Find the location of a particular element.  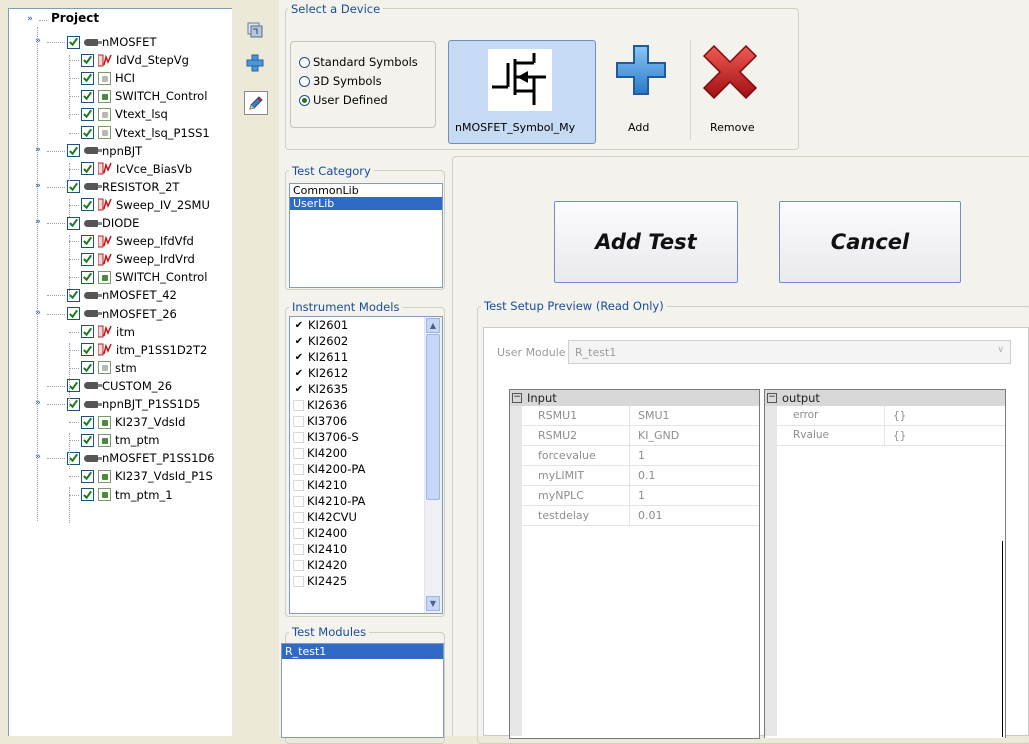

test-category-list: CommonLib UserLib is located at coordinates (366, 235).